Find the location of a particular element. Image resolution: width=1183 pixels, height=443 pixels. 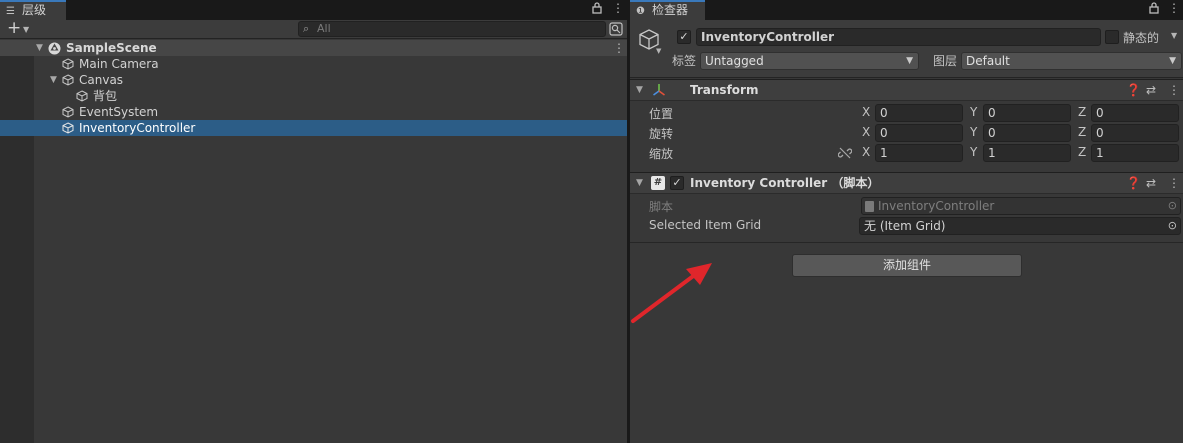

tab-hierarchy: ☰ 层级 is located at coordinates (33, 10).